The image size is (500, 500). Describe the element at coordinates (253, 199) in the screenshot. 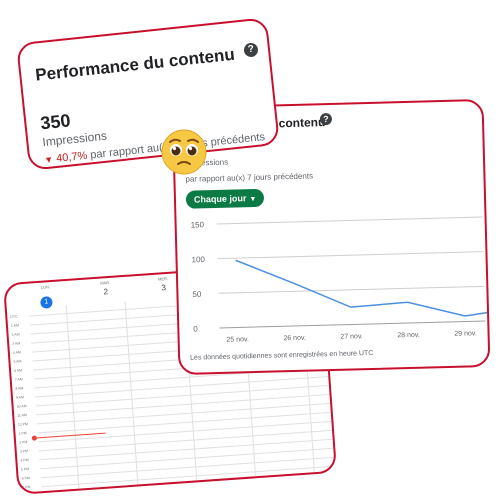

I see `caret-down-icon: ▼` at that location.